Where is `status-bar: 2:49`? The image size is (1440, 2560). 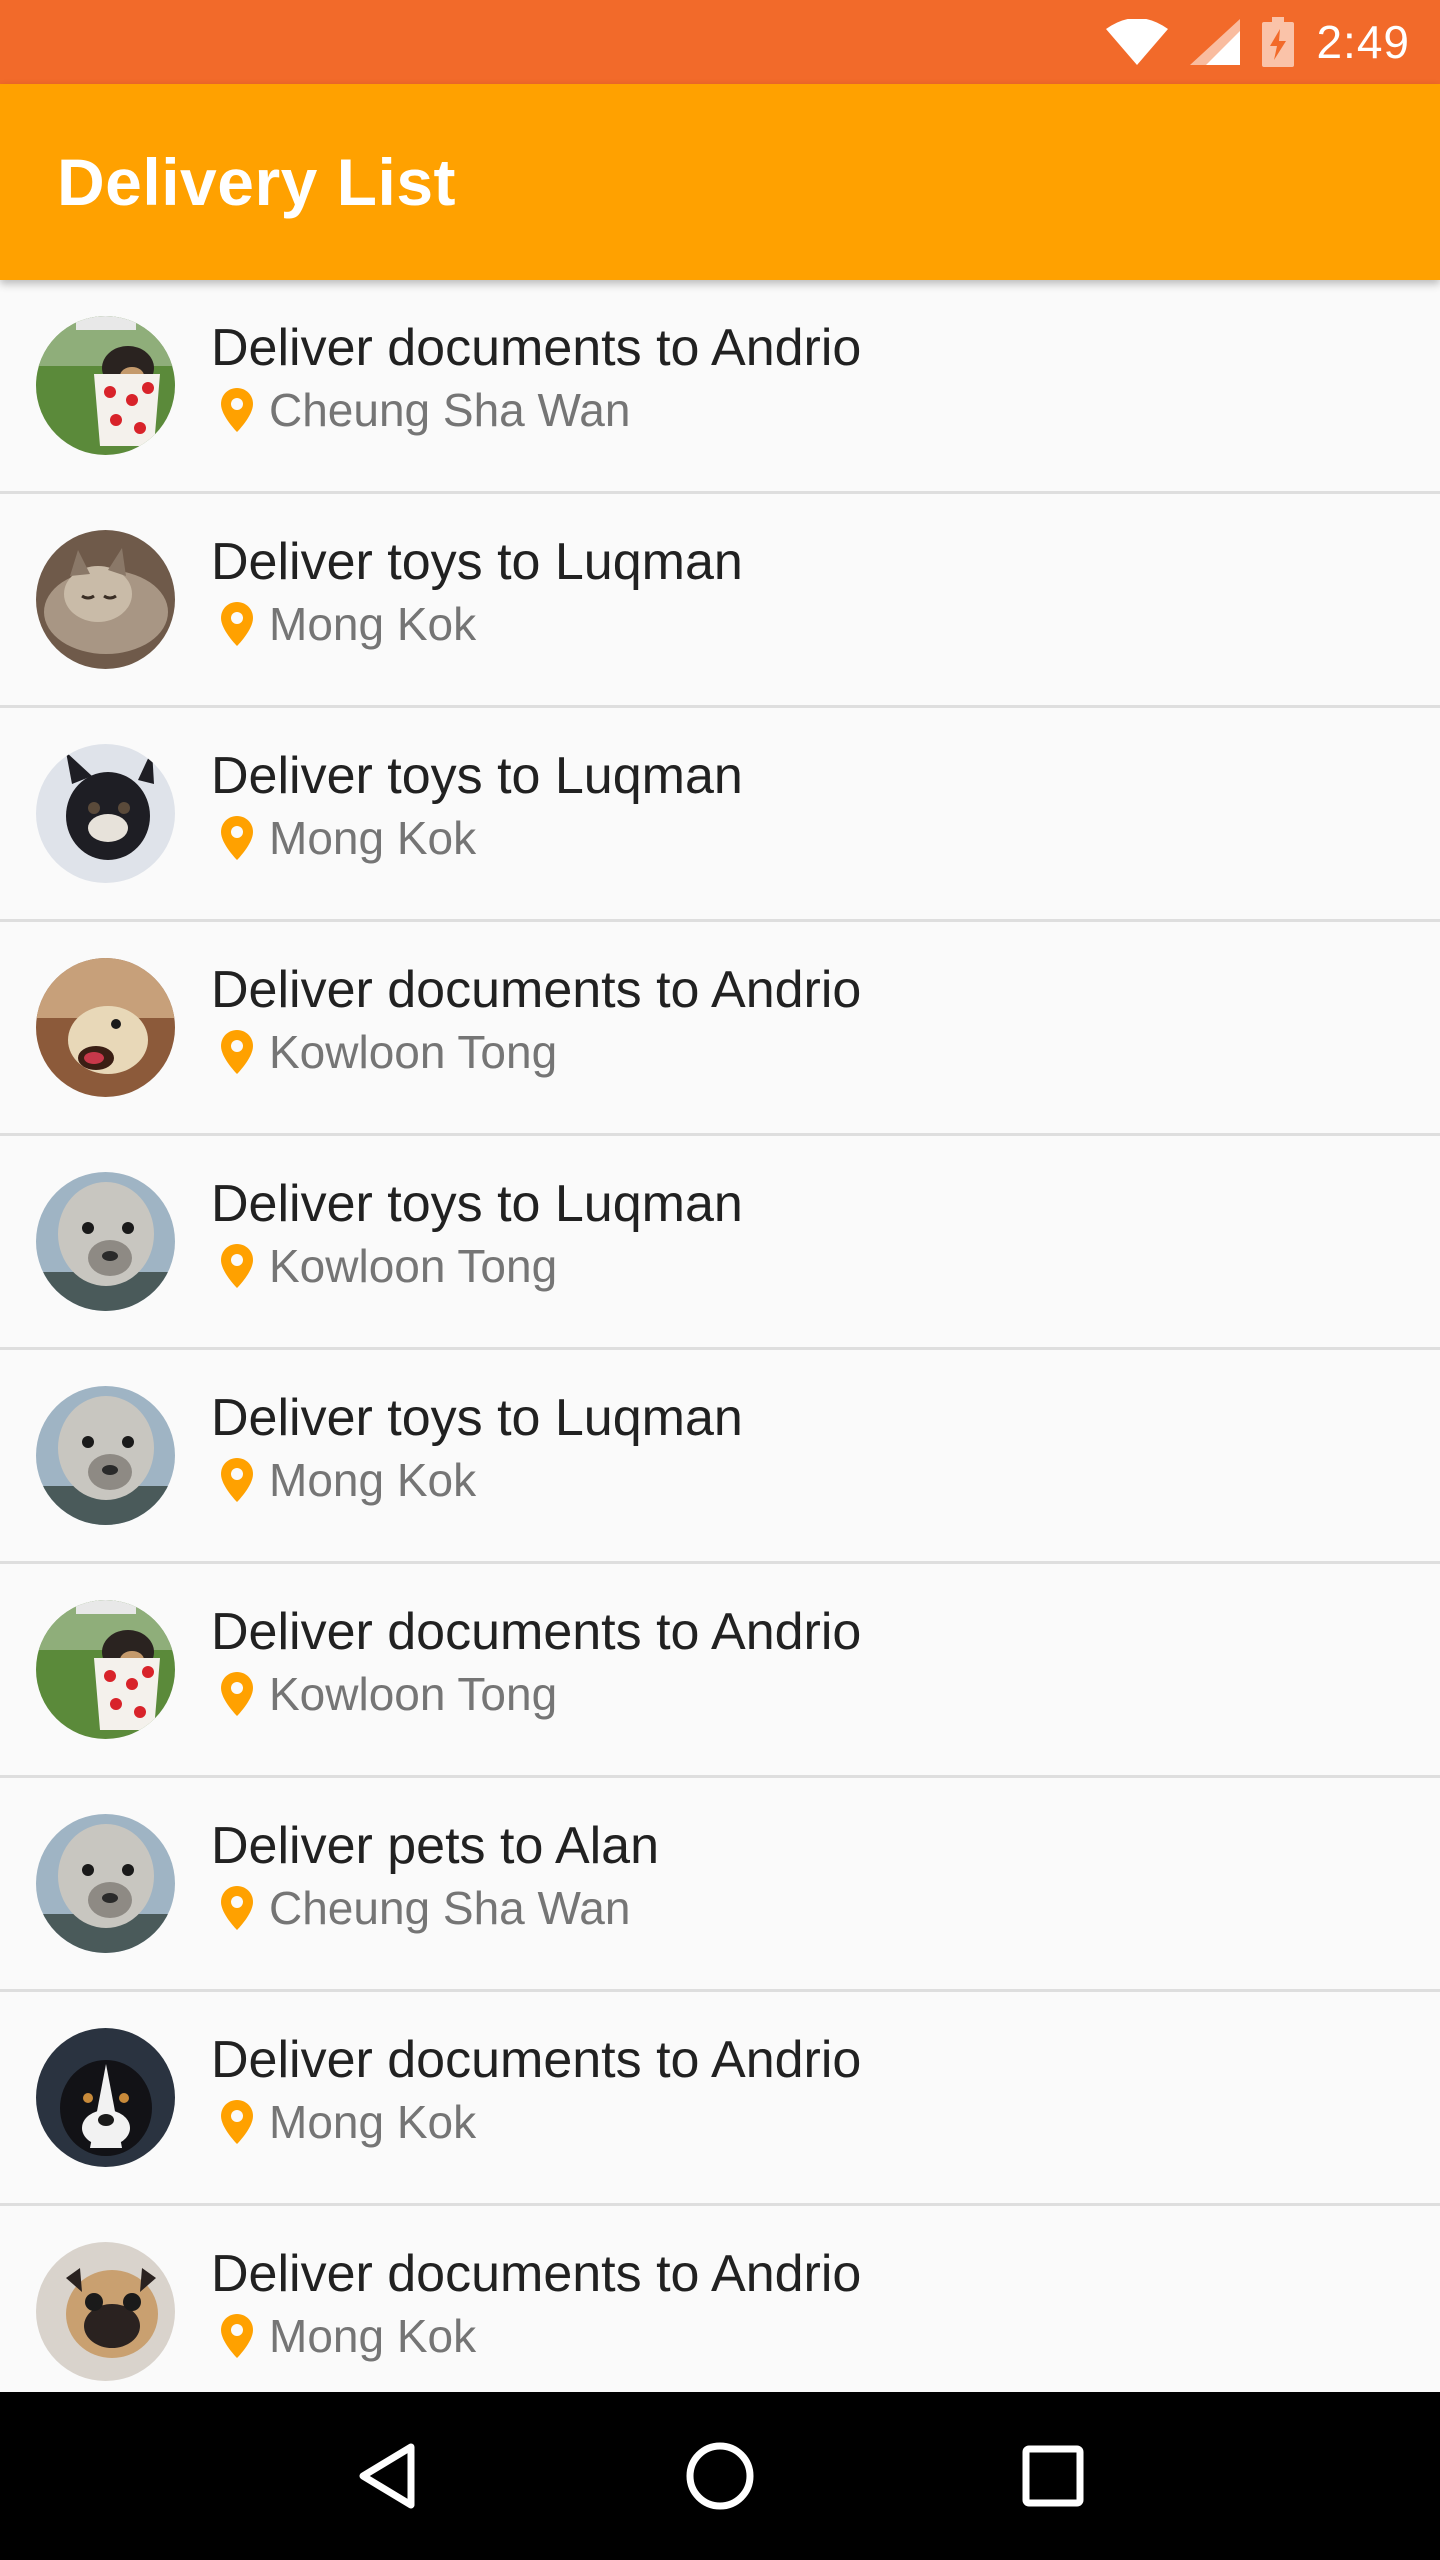
status-bar: 2:49 is located at coordinates (720, 42).